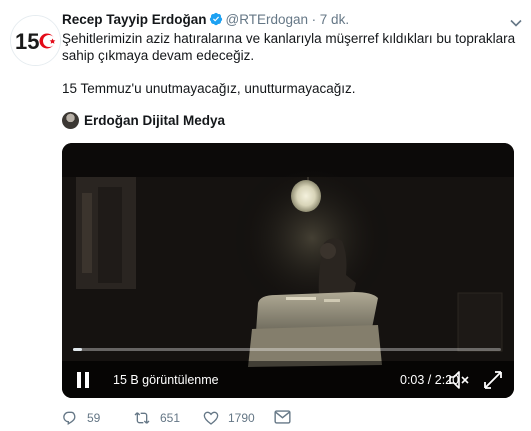  I want to click on direct-message-button, so click(287, 417).